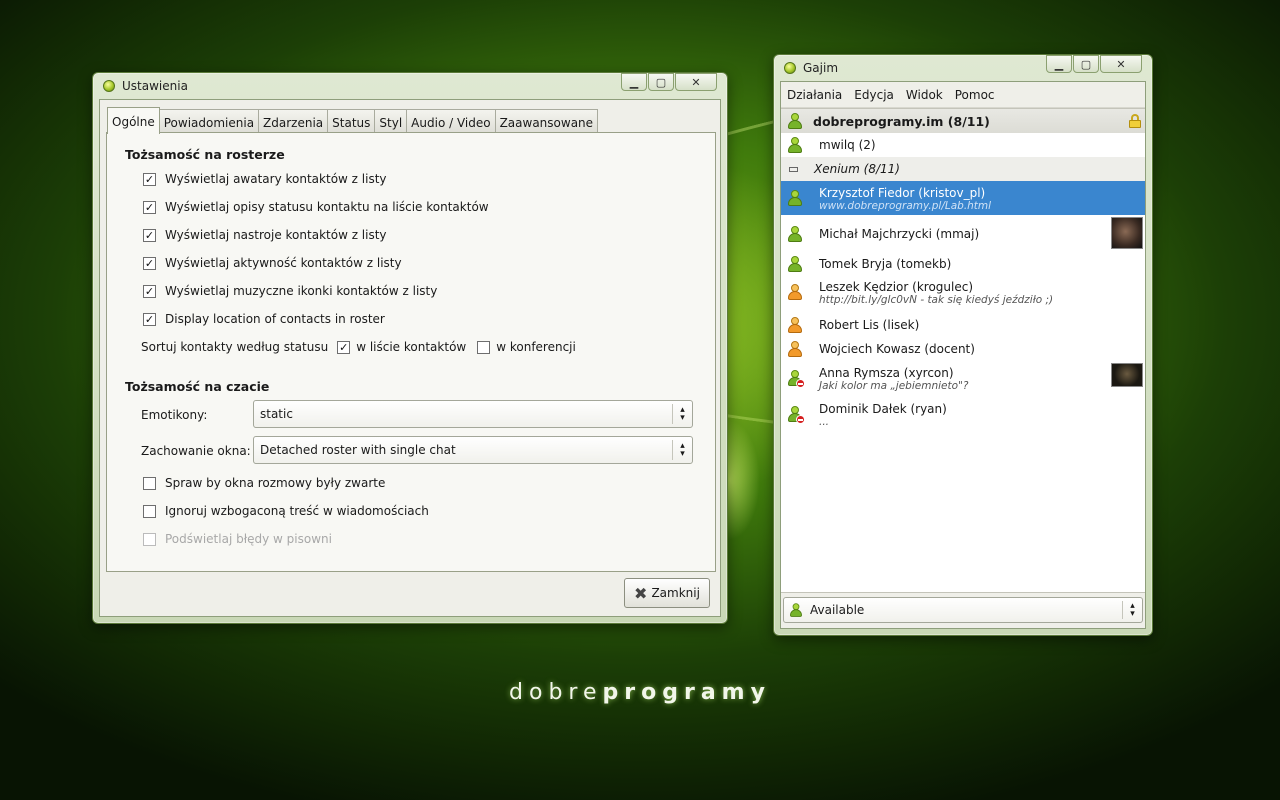  Describe the element at coordinates (149, 263) in the screenshot. I see `show-activity-checkbox: ✓` at that location.